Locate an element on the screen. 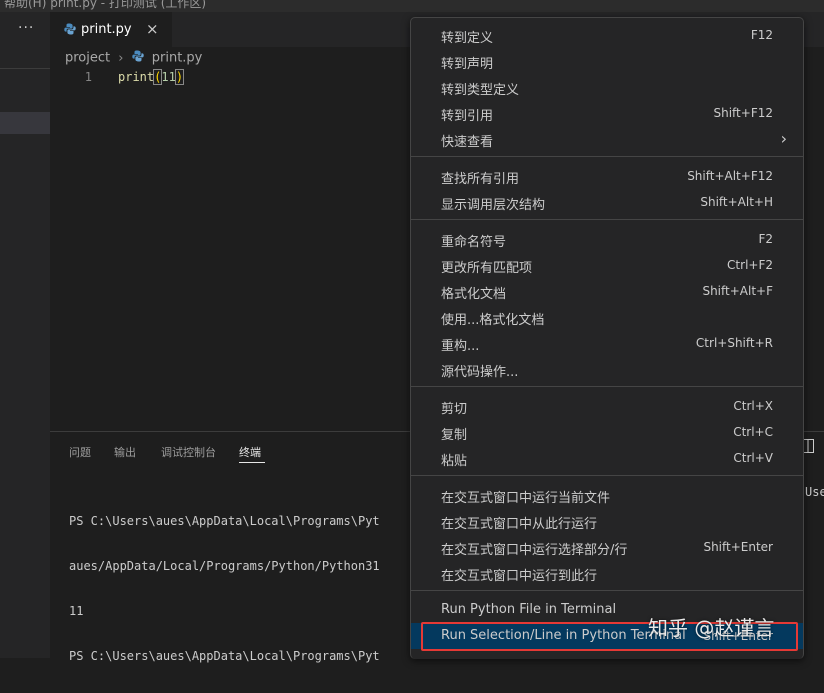 This screenshot has height=693, width=824. menu-item-shortcut: Ctrl+Shift+R is located at coordinates (734, 343).